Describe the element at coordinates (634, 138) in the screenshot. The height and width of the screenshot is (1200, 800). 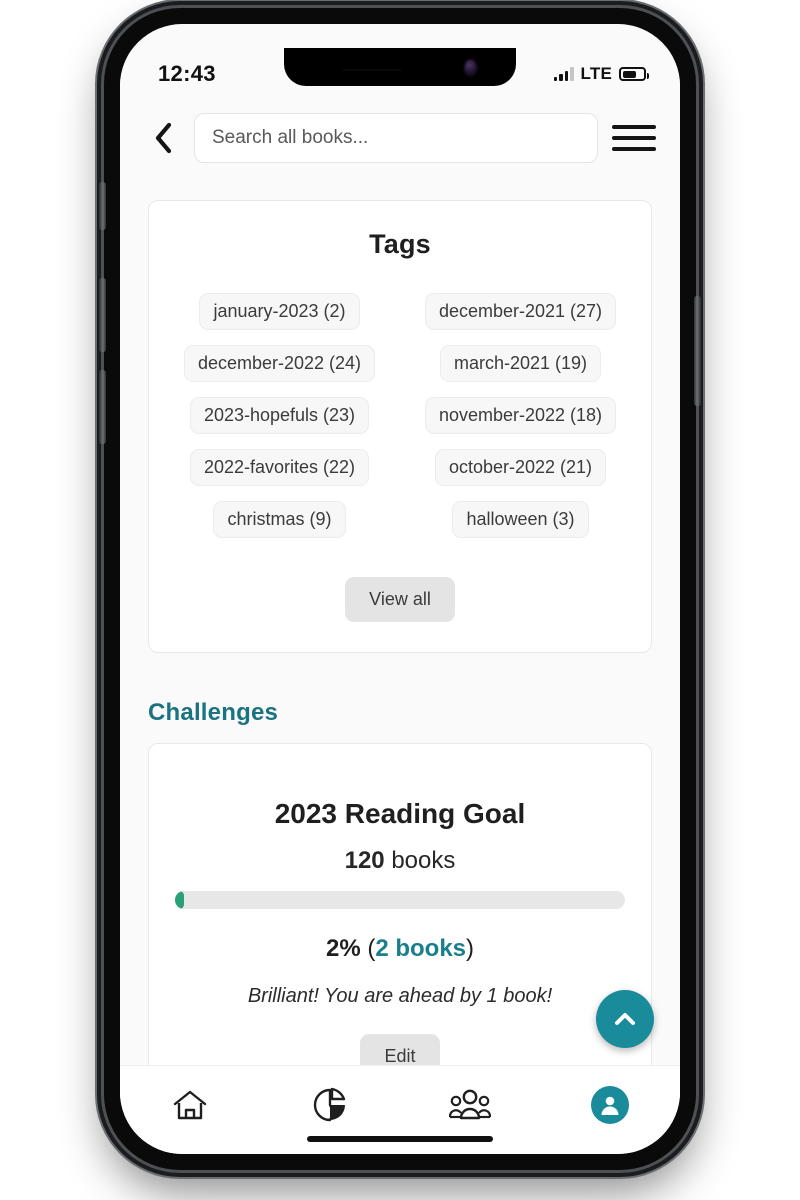
I see `hamburger-menu-button` at that location.